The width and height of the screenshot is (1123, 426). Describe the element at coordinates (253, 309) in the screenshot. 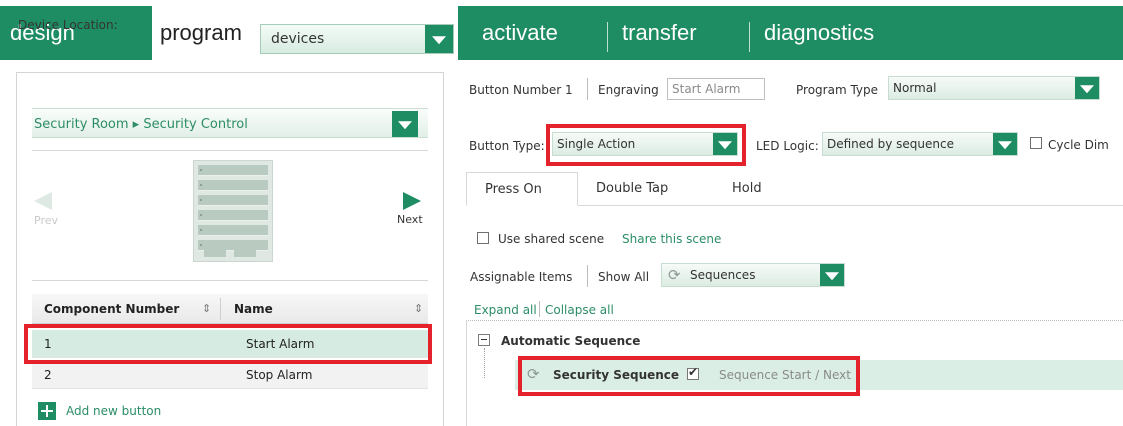

I see `column-header-name: Name` at that location.